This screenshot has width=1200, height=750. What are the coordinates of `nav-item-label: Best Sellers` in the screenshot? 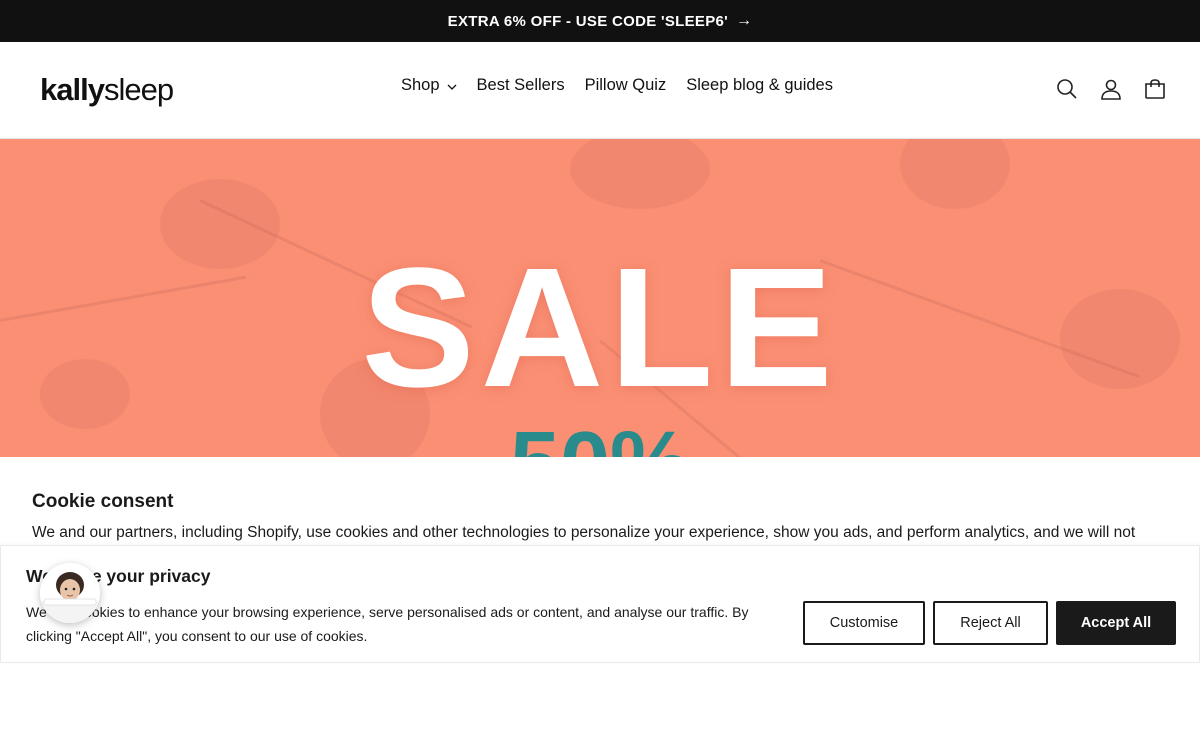 It's located at (520, 85).